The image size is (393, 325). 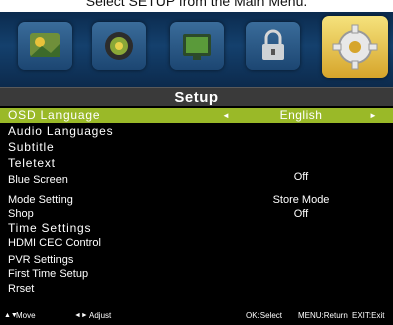 I want to click on sound-icon, so click(x=119, y=46).